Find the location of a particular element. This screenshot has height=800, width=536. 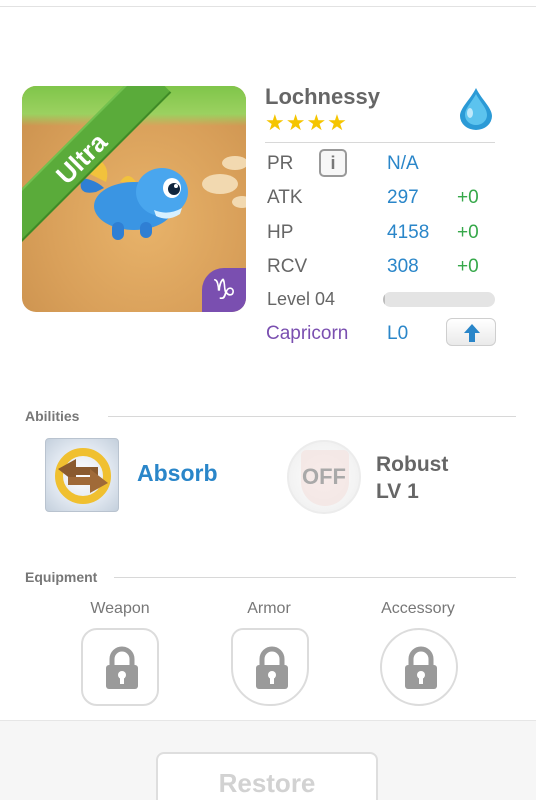

weapon-slot is located at coordinates (120, 667).